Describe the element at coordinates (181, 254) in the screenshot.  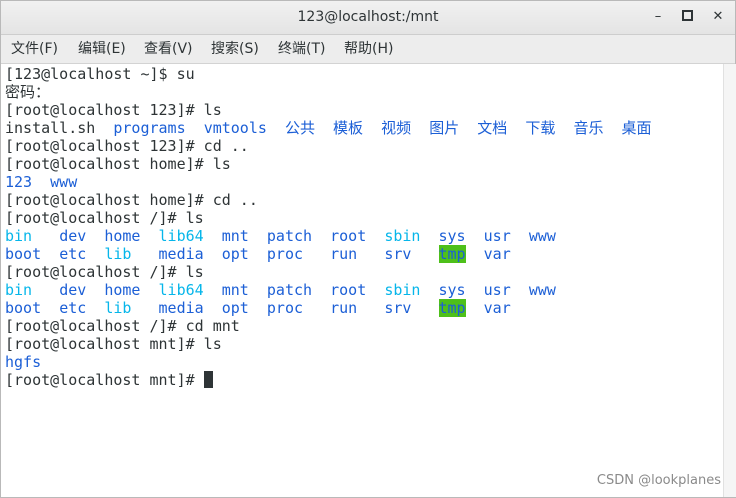
I see `directory-entry: media` at that location.